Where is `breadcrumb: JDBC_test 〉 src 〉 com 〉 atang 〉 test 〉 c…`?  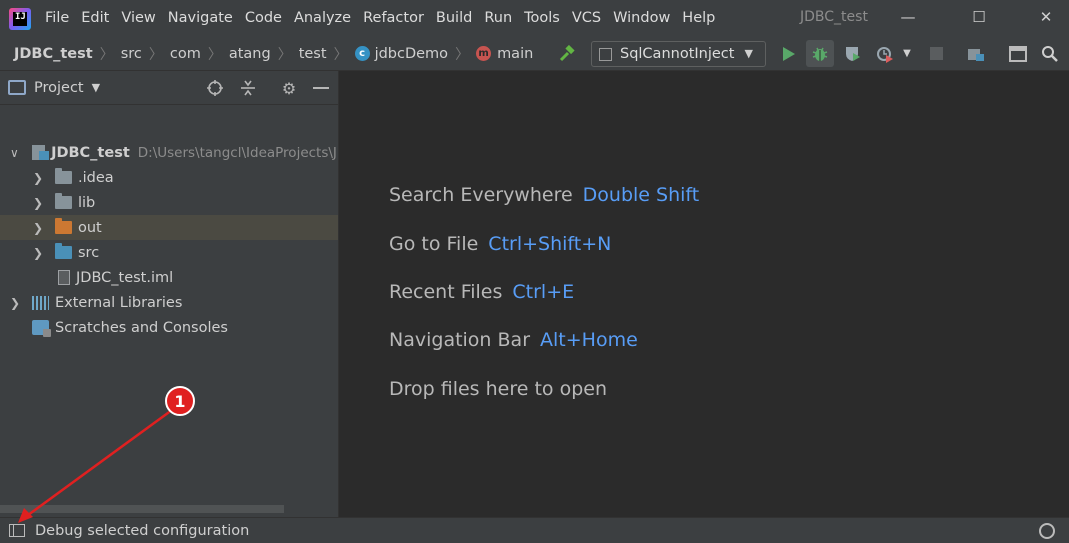
breadcrumb: JDBC_test 〉 src 〉 com 〉 atang 〉 test 〉 c… is located at coordinates (266, 54).